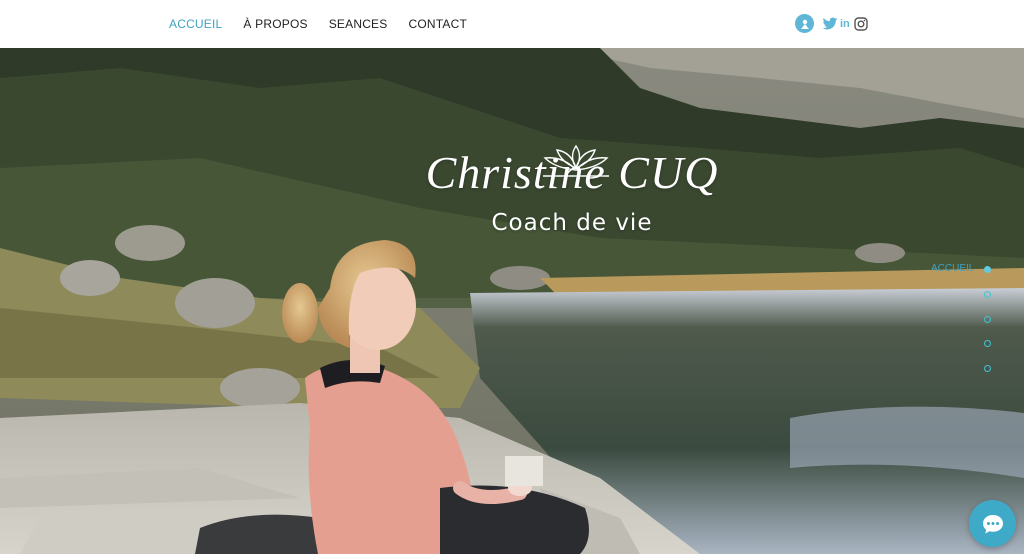  What do you see at coordinates (328, 24) in the screenshot?
I see `main-nav: ACCUEIL À PROPOS SEANCES CONTACT` at bounding box center [328, 24].